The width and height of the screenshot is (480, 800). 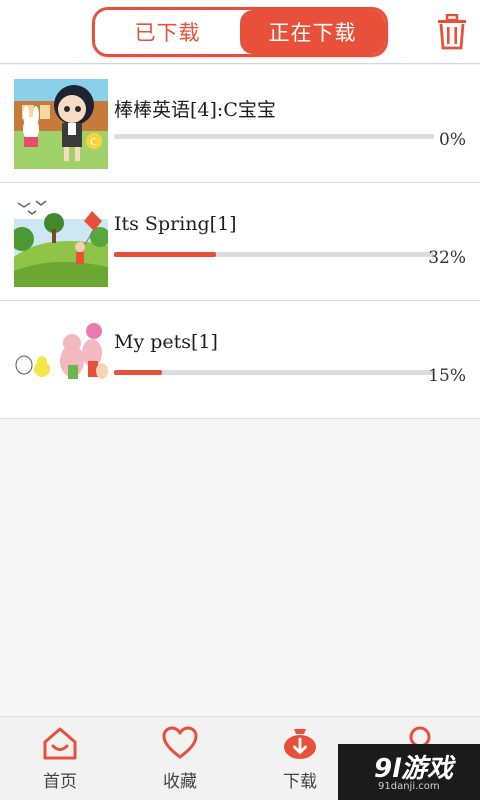 I want to click on watermark-logo: 9l游戏 91danji.com, so click(x=409, y=772).